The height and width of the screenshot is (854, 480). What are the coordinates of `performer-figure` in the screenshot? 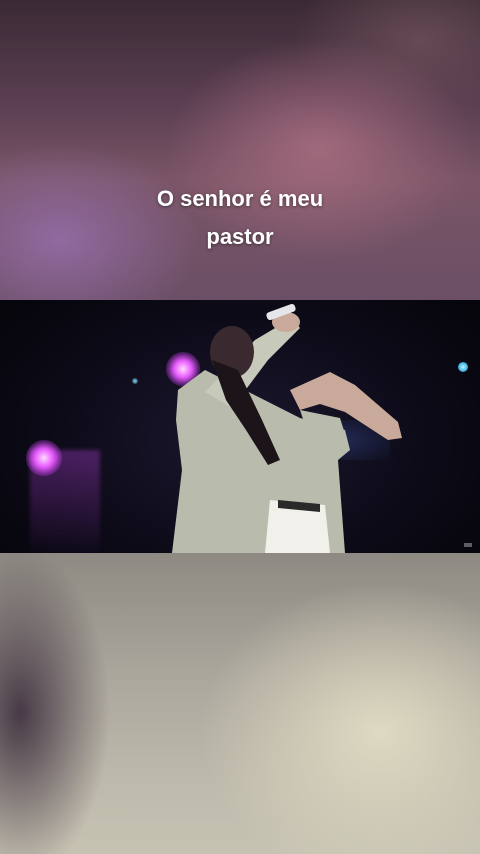 It's located at (287, 428).